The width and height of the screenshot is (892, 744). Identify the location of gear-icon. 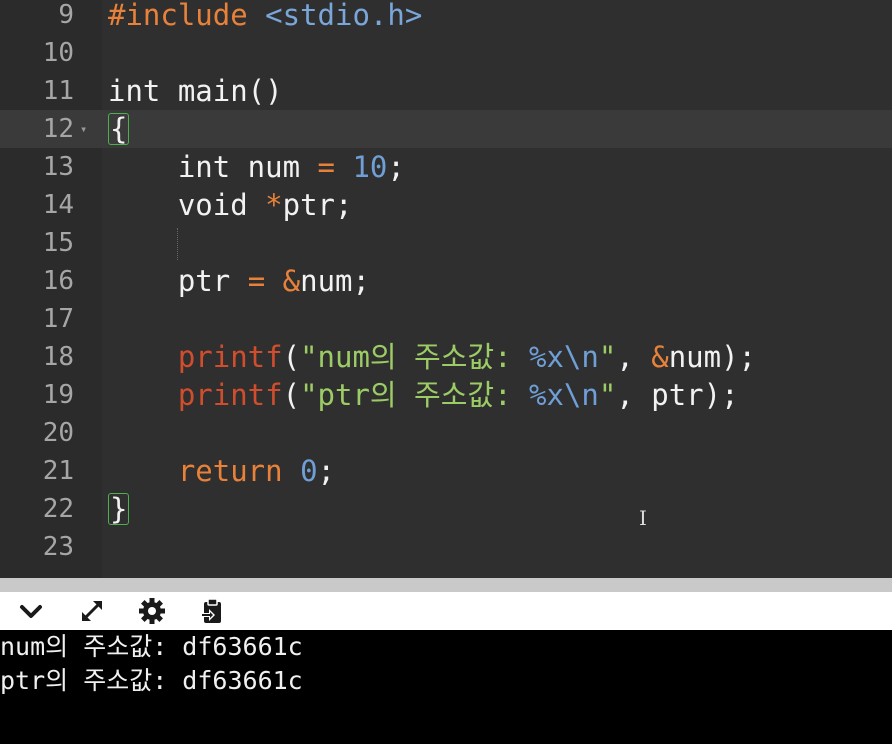
(152, 611).